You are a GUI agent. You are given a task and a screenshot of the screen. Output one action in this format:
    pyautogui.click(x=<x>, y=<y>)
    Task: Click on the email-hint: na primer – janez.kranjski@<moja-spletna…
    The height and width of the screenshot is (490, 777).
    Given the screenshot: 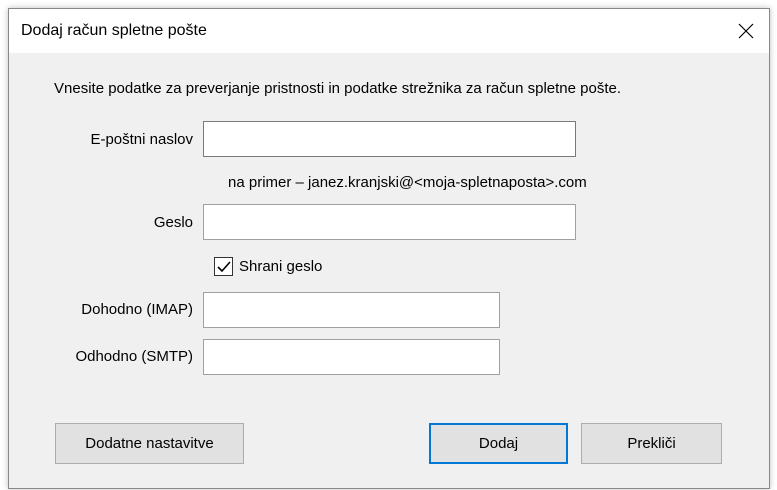 What is the action you would take?
    pyautogui.click(x=407, y=182)
    